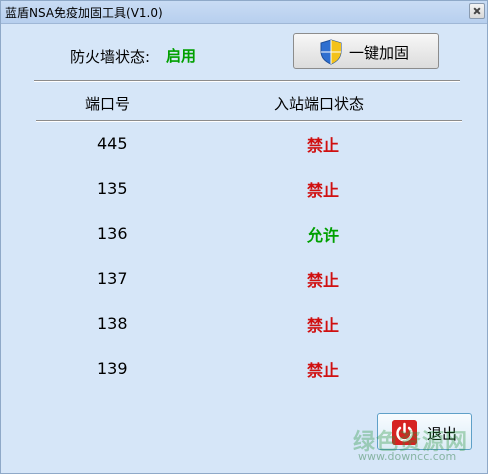 The height and width of the screenshot is (474, 488). What do you see at coordinates (477, 11) in the screenshot?
I see `close-button` at bounding box center [477, 11].